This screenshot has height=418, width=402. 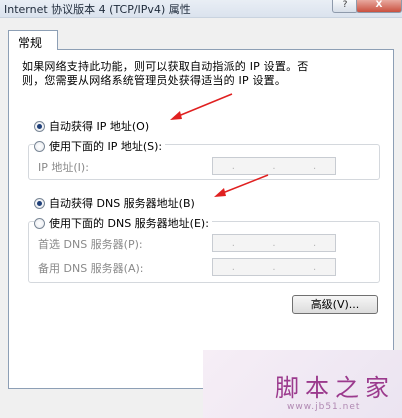 What do you see at coordinates (165, 66) in the screenshot?
I see `description-line-1: 如果网络支持此功能，则可以获取自动指派的 IP 设置。否` at bounding box center [165, 66].